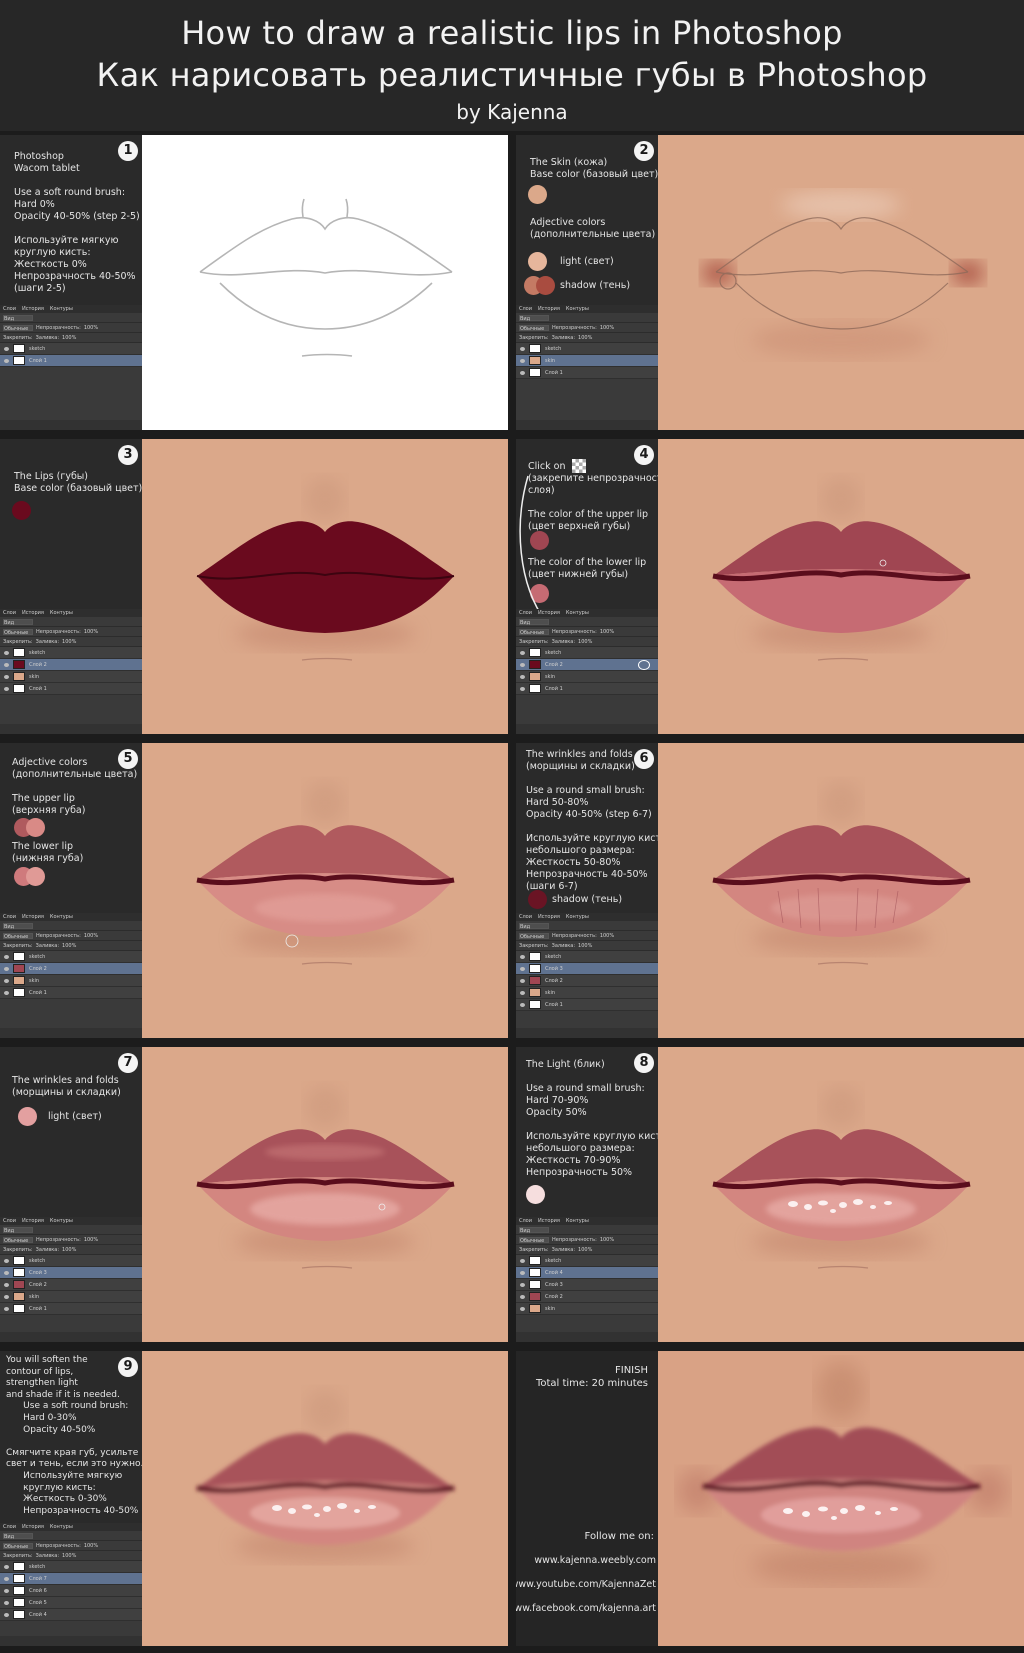  I want to click on layer-row: Слой 6, so click(71, 1591).